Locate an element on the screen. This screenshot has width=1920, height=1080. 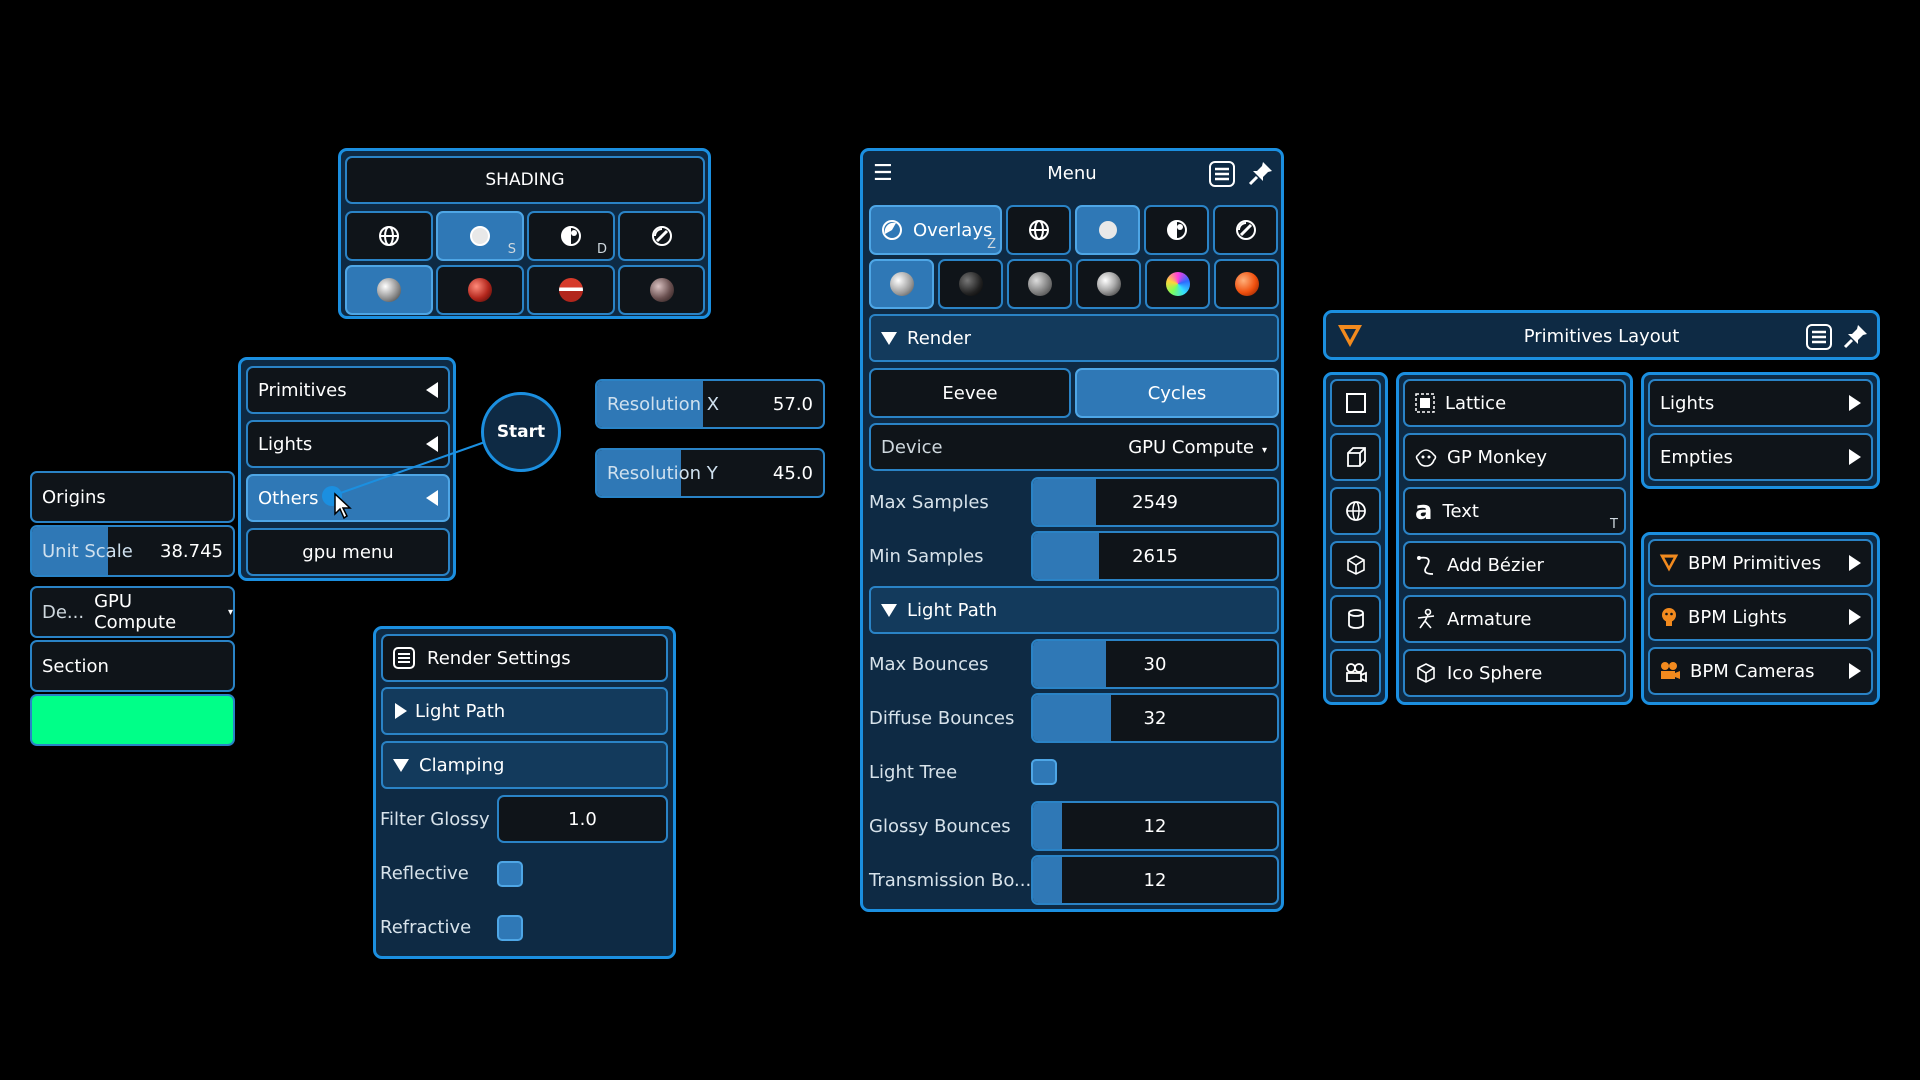
diffuse-bounces-slider: 32 is located at coordinates (1155, 718).